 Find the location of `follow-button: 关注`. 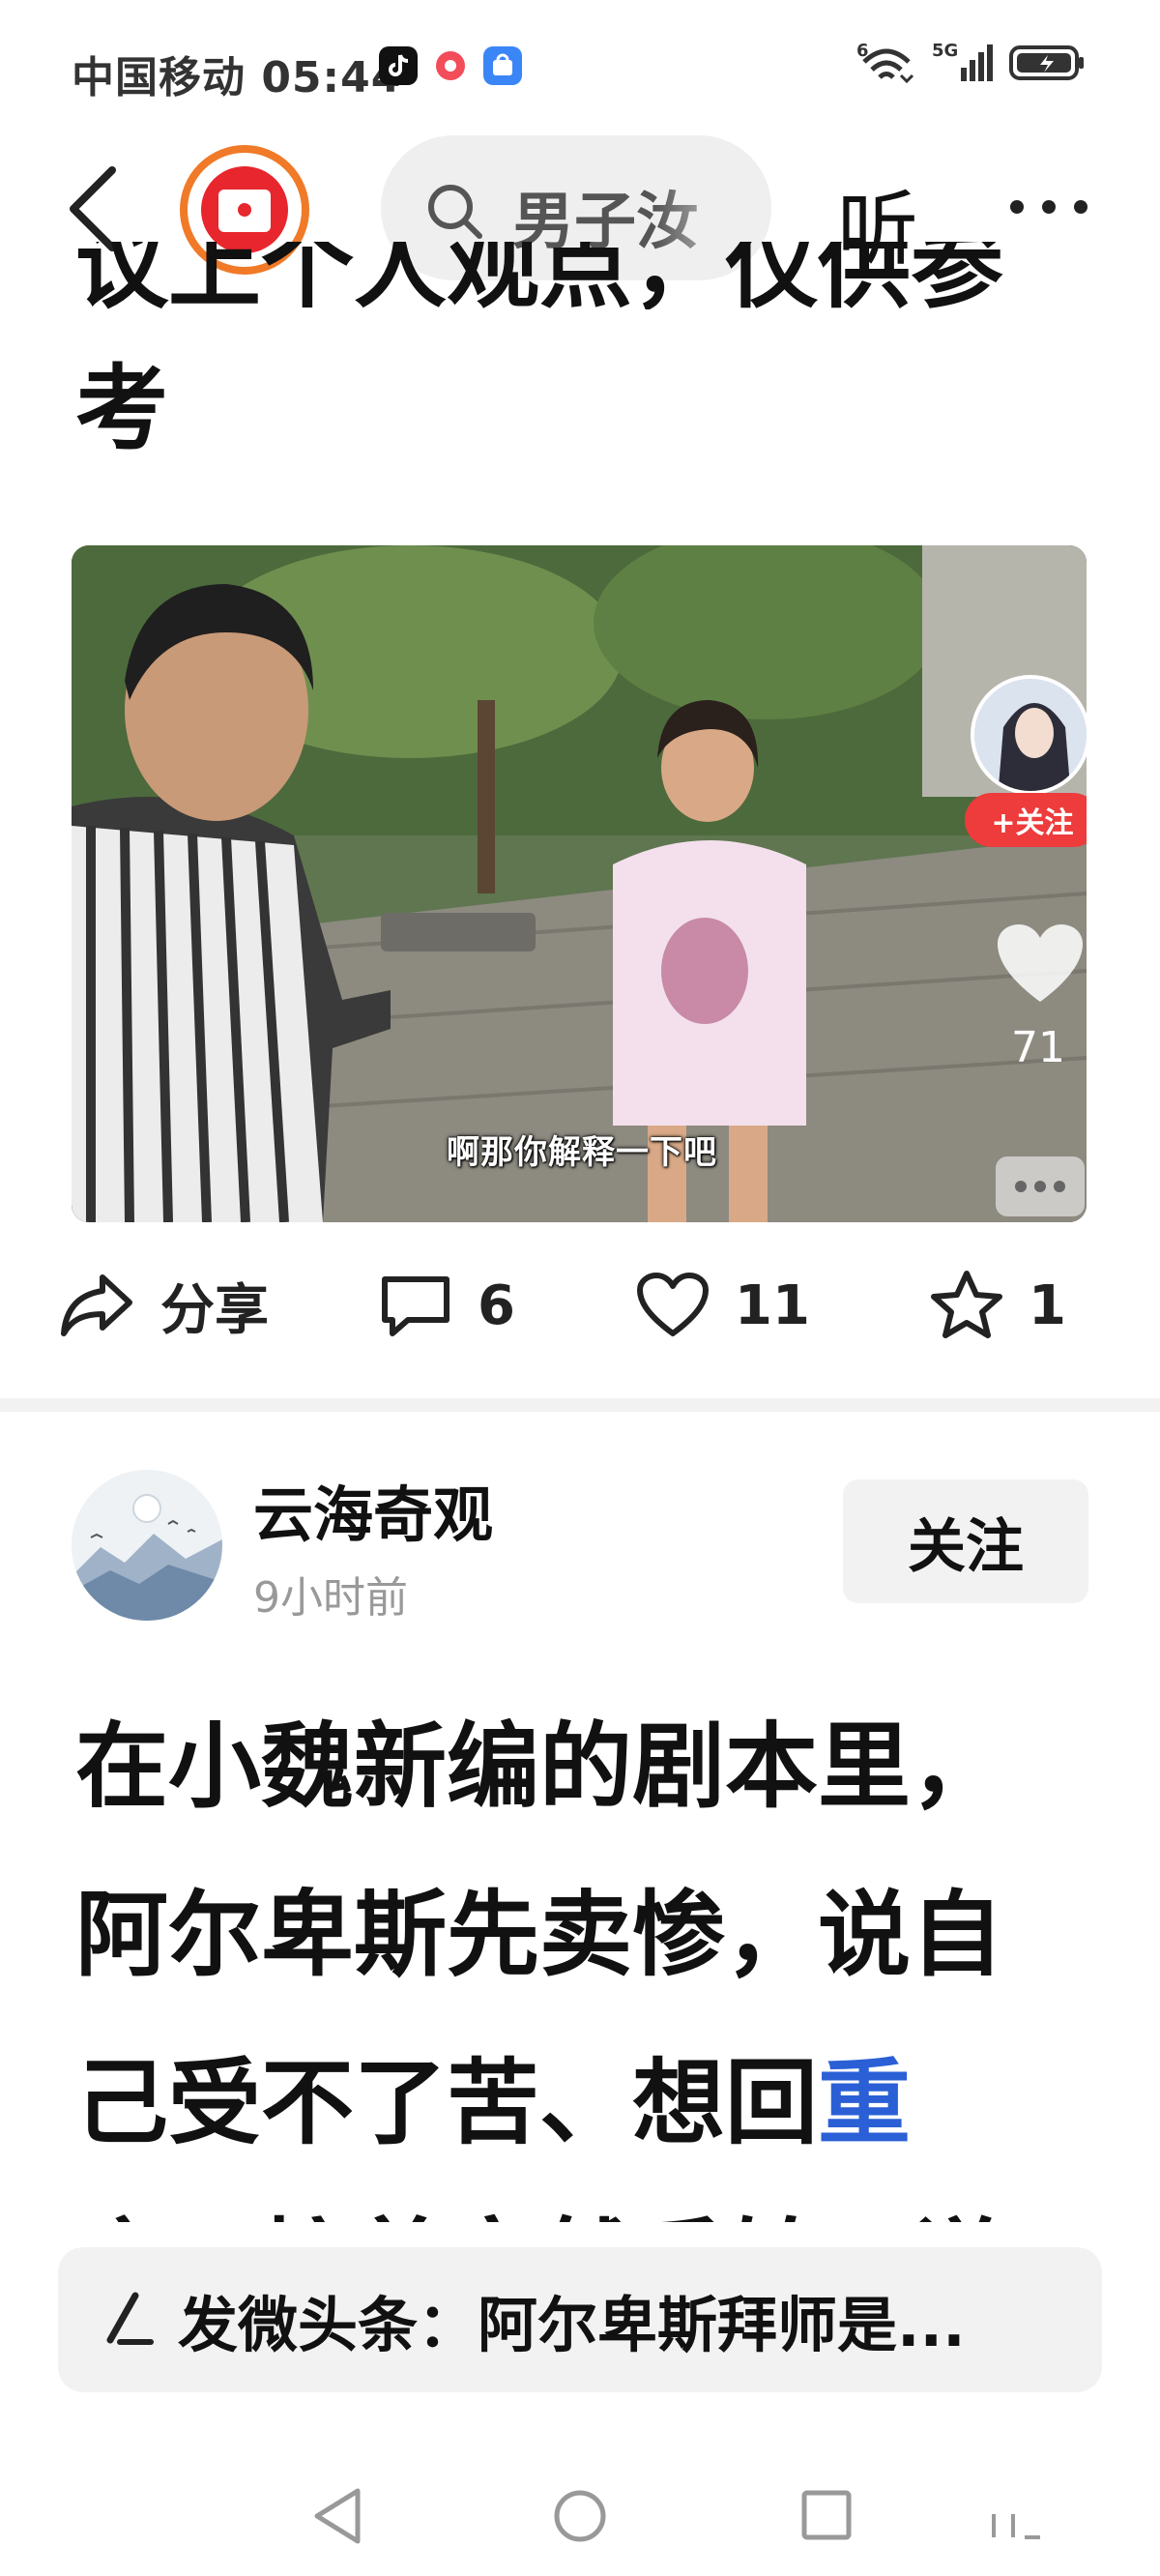

follow-button: 关注 is located at coordinates (966, 1541).